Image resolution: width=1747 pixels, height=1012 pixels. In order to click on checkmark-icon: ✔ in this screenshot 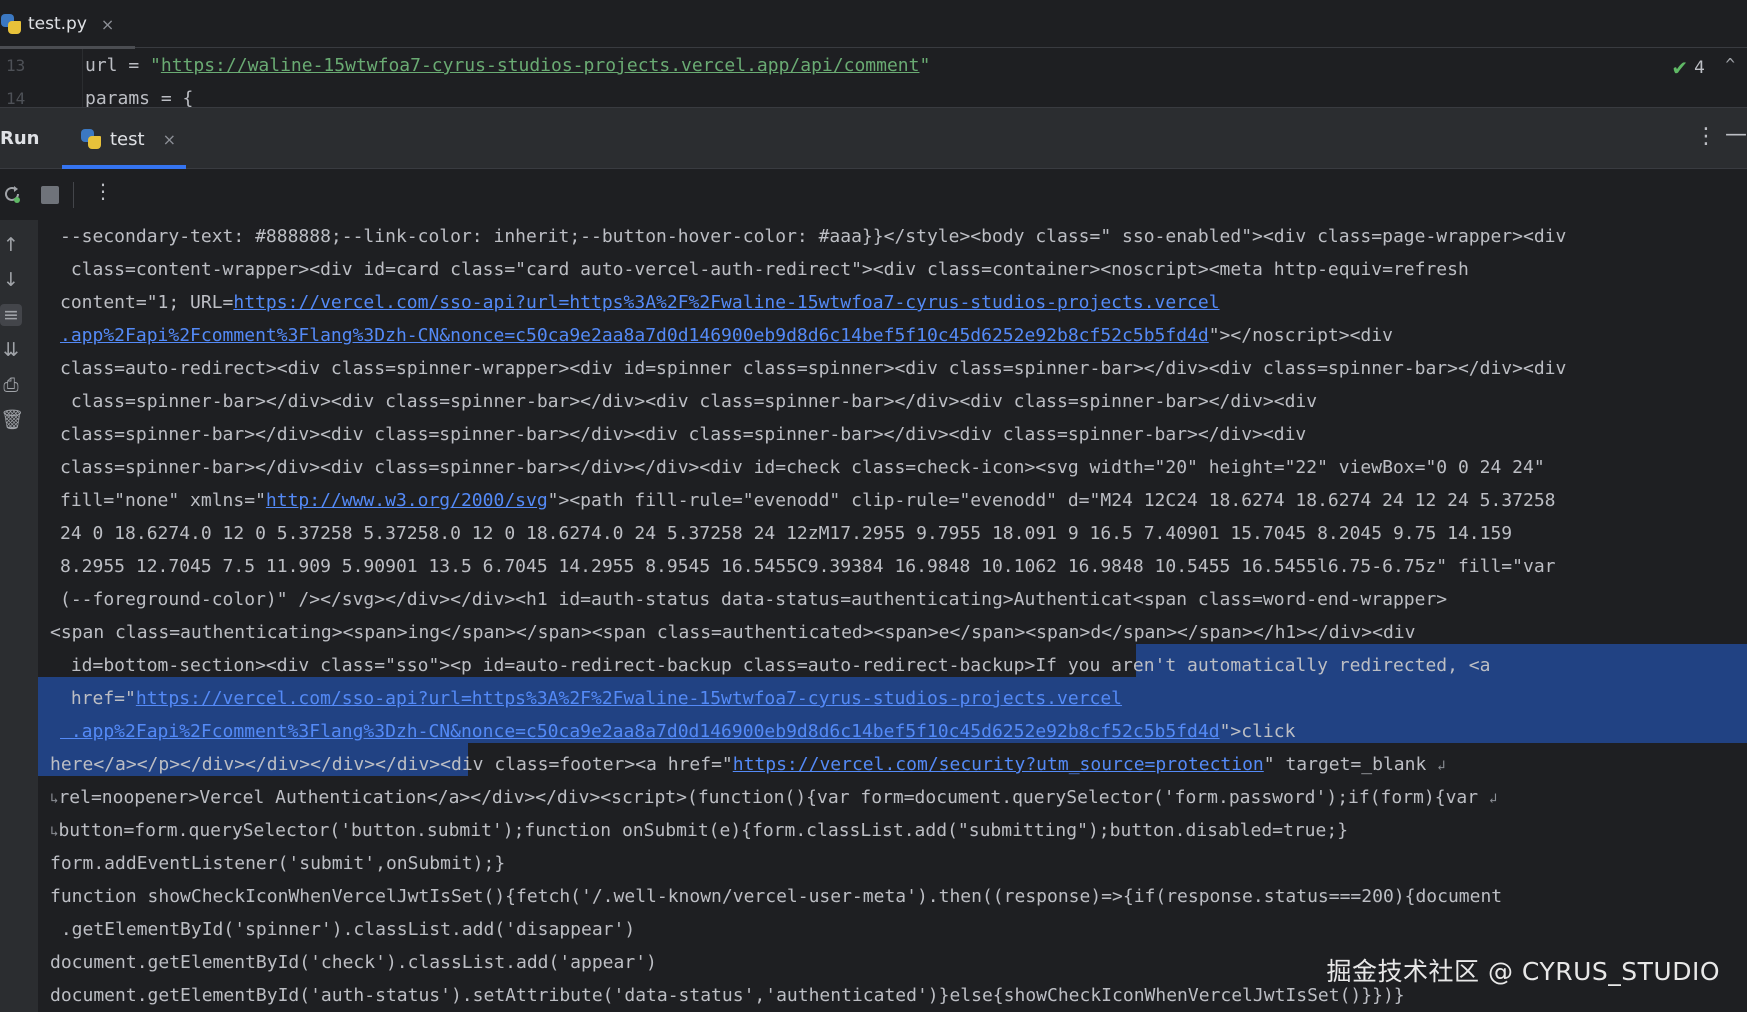, I will do `click(1680, 68)`.